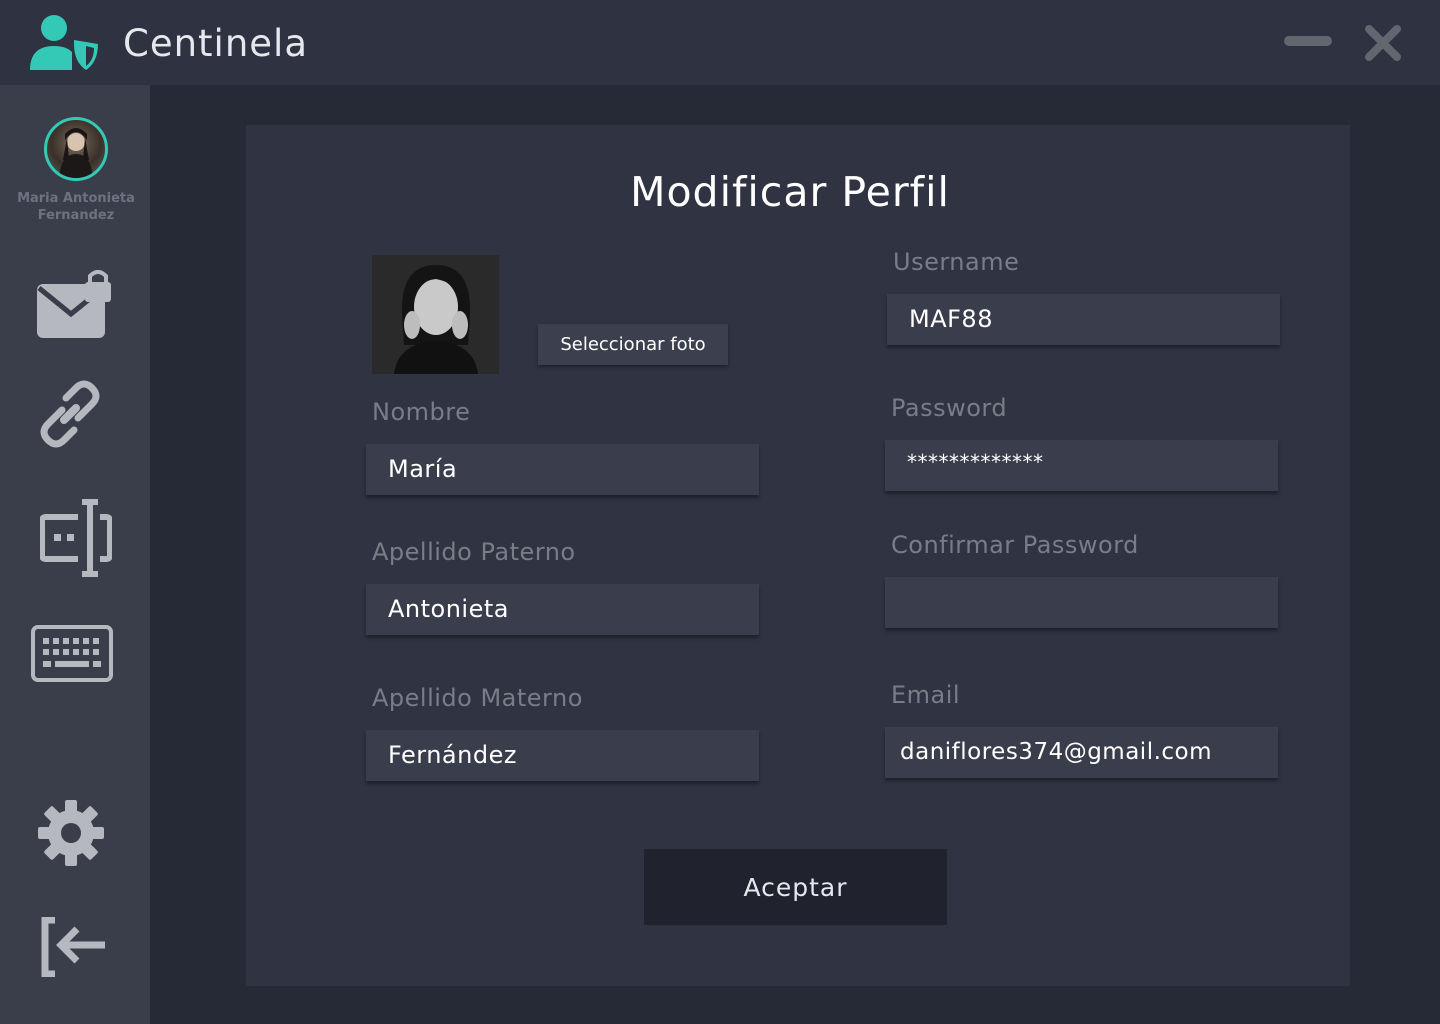  I want to click on confirm-password-field, so click(1081, 602).